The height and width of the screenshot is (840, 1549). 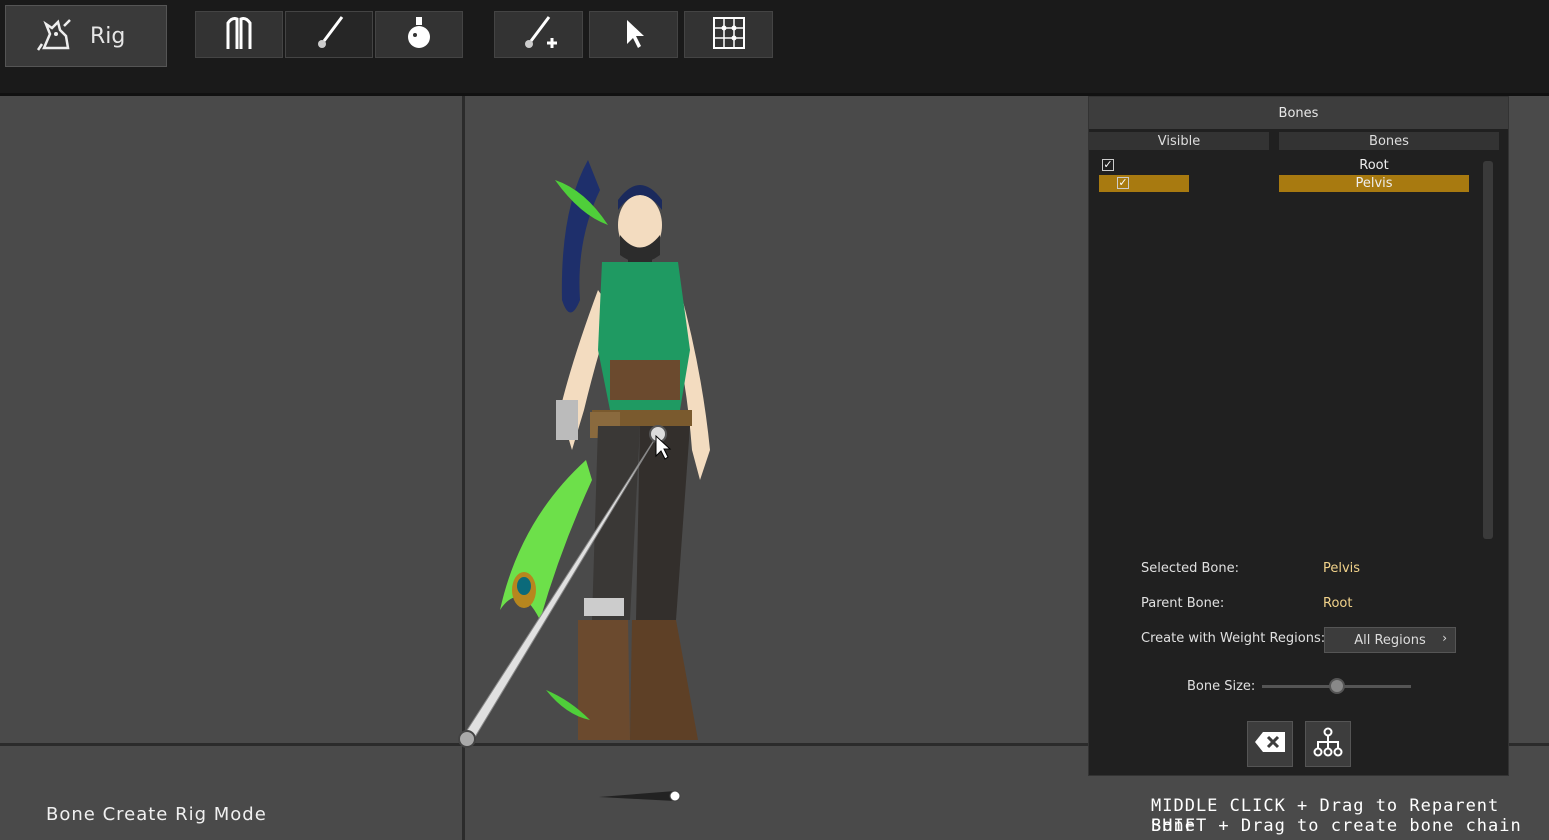 I want to click on grid-points-icon, so click(x=729, y=35).